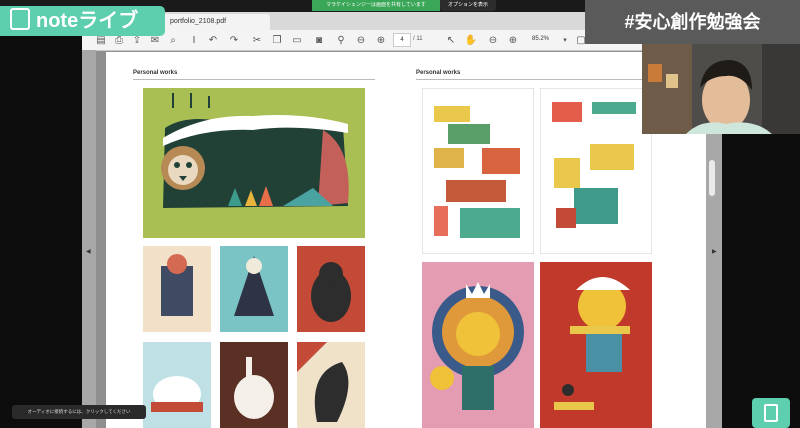 The height and width of the screenshot is (428, 800). I want to click on left-page-margin, so click(89, 239).